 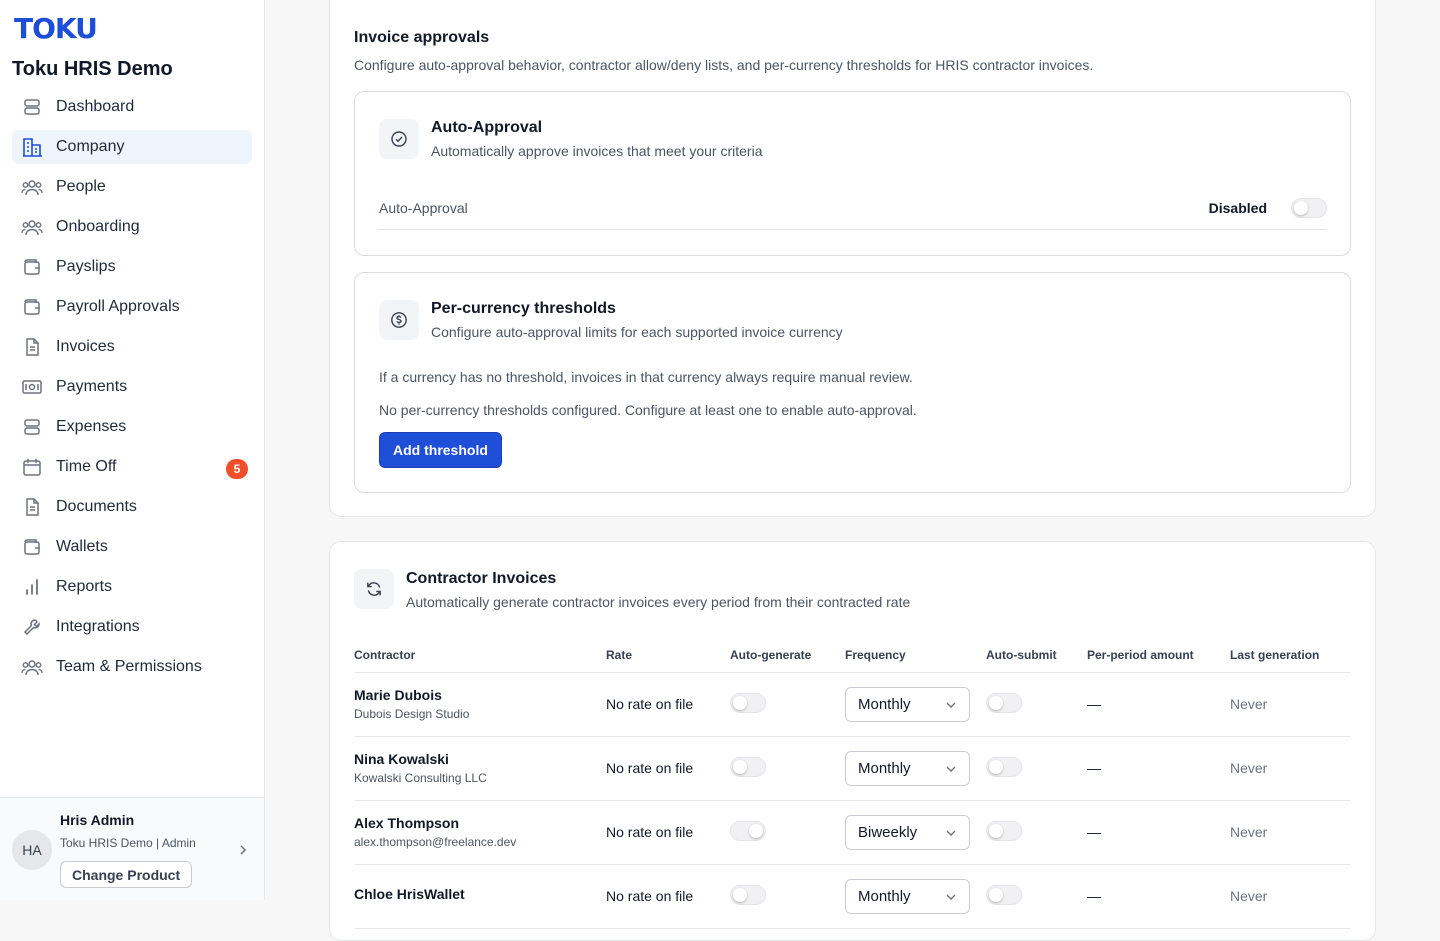 What do you see at coordinates (82, 546) in the screenshot?
I see `sidebar-item-label: Wallets` at bounding box center [82, 546].